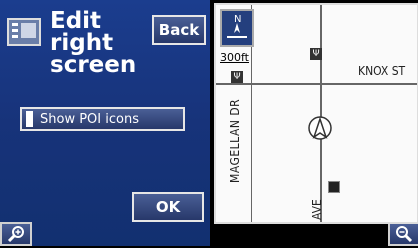 This screenshot has width=418, height=248. Describe the element at coordinates (382, 71) in the screenshot. I see `street-label-knox: KNOX ST` at that location.